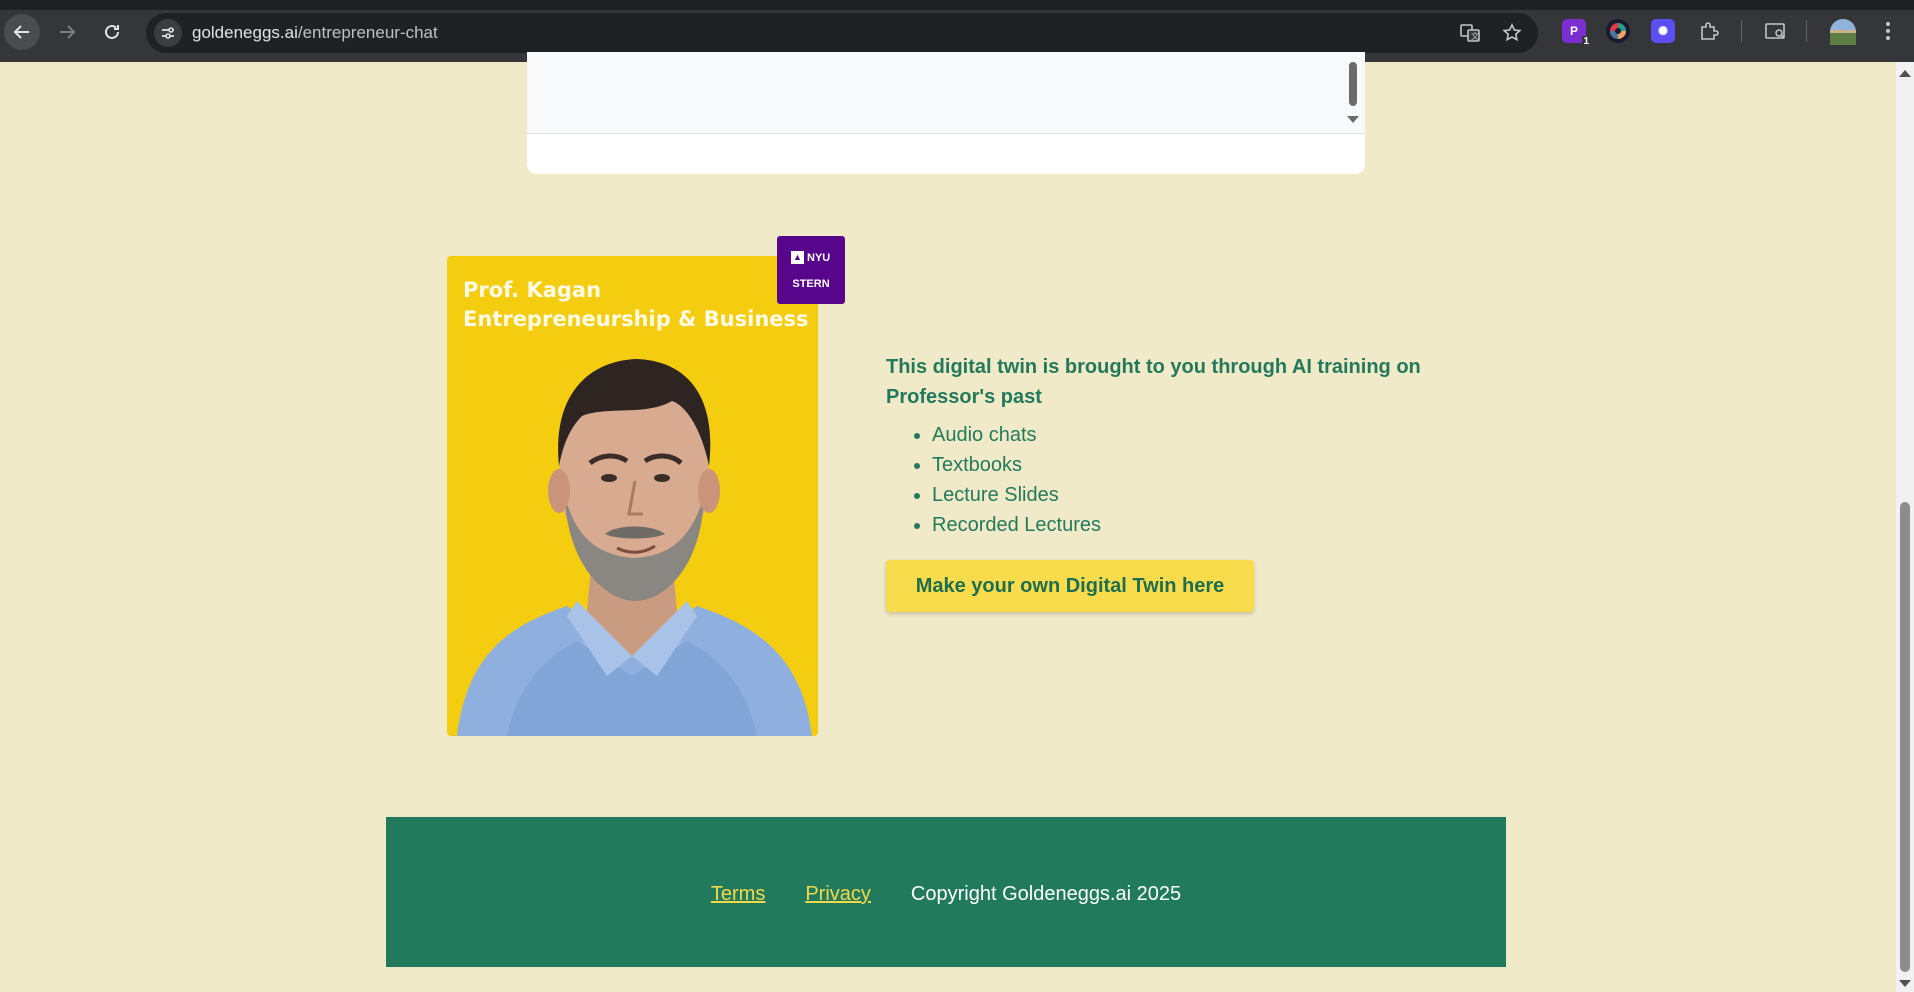 The image size is (1914, 992). Describe the element at coordinates (367, 32) in the screenshot. I see `url-path: /entrepreneur-chat` at that location.